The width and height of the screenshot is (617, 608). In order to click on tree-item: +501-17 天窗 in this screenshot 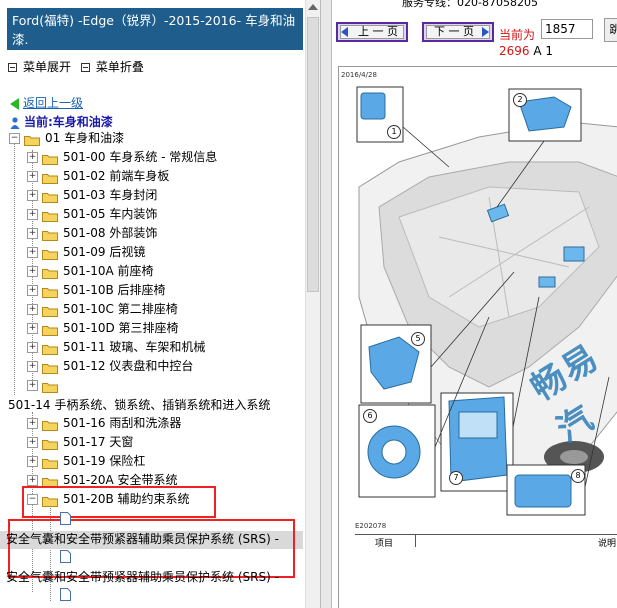, I will do `click(80, 442)`.